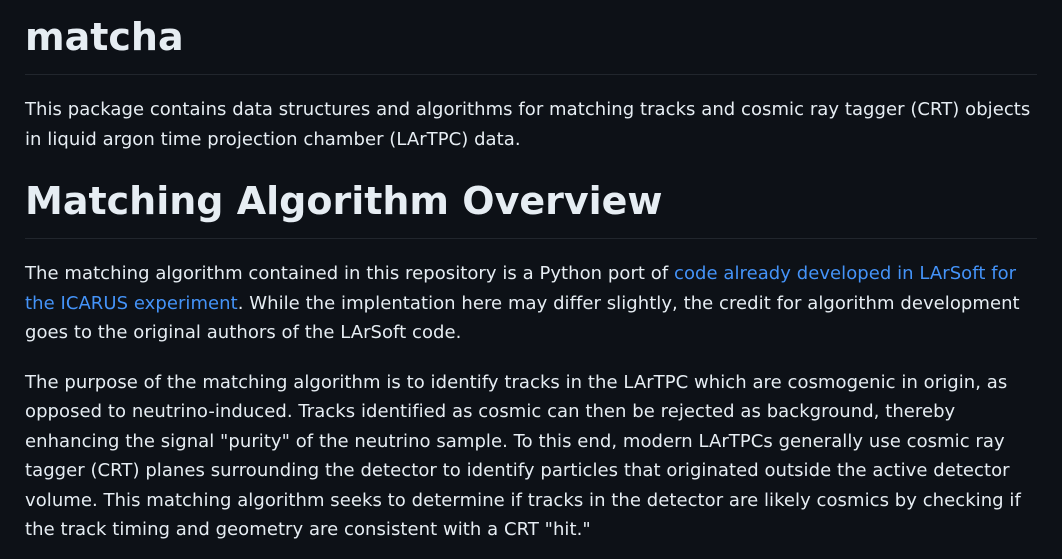 This screenshot has height=559, width=1062. Describe the element at coordinates (531, 208) in the screenshot. I see `section-heading: Matching Algorithm Overview` at that location.